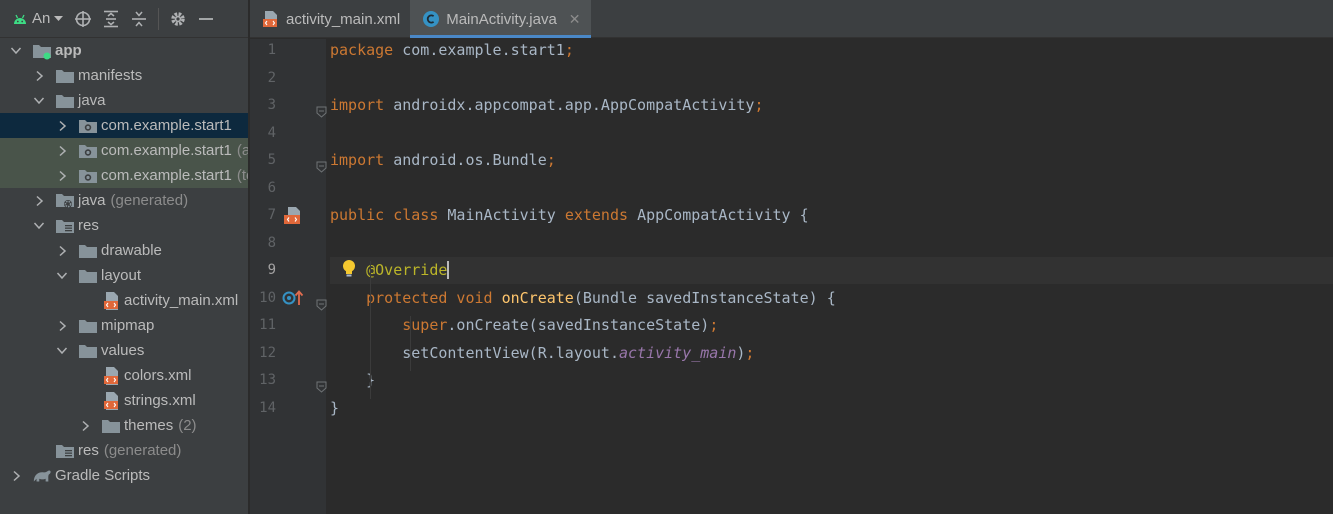  What do you see at coordinates (111, 19) in the screenshot?
I see `expand-all-button` at bounding box center [111, 19].